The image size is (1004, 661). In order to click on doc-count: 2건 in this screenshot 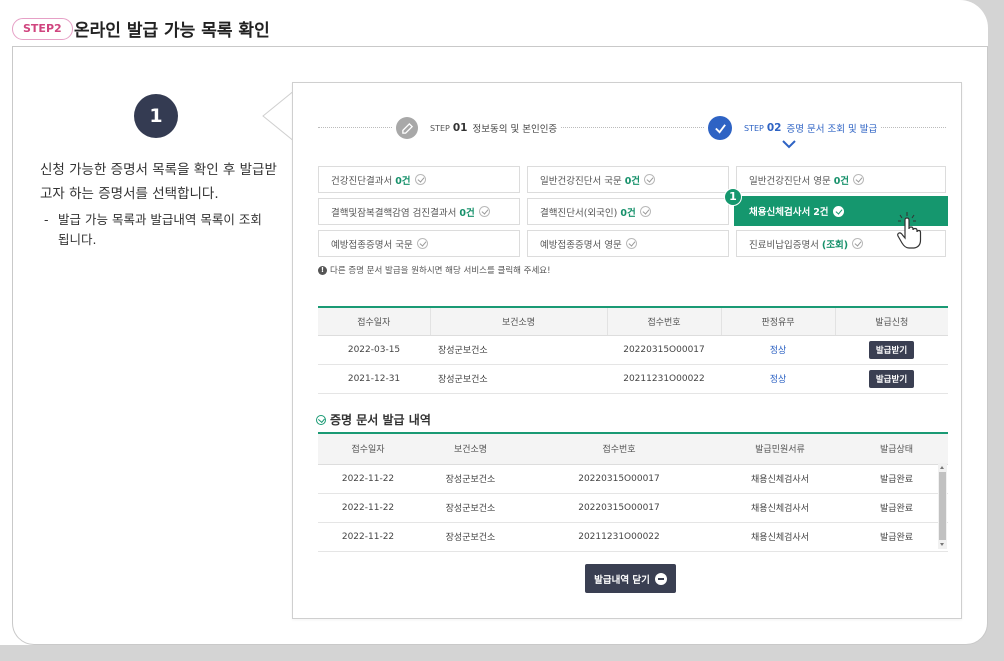, I will do `click(821, 212)`.